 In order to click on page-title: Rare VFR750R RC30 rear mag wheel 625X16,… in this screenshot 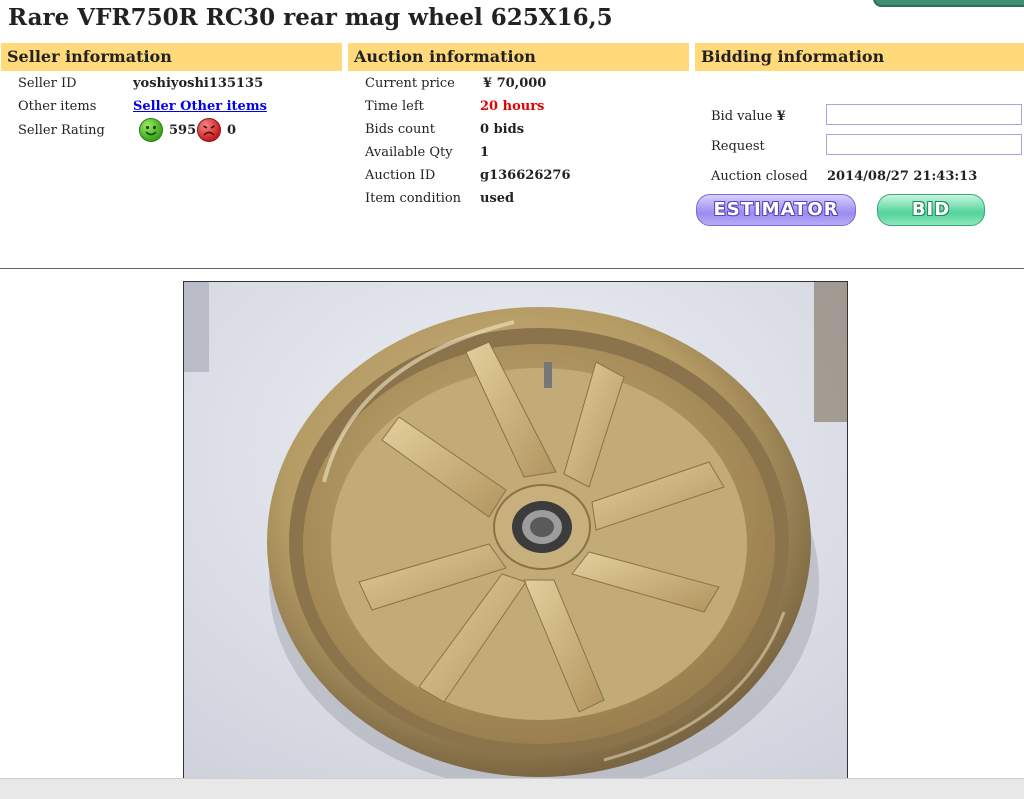, I will do `click(310, 17)`.